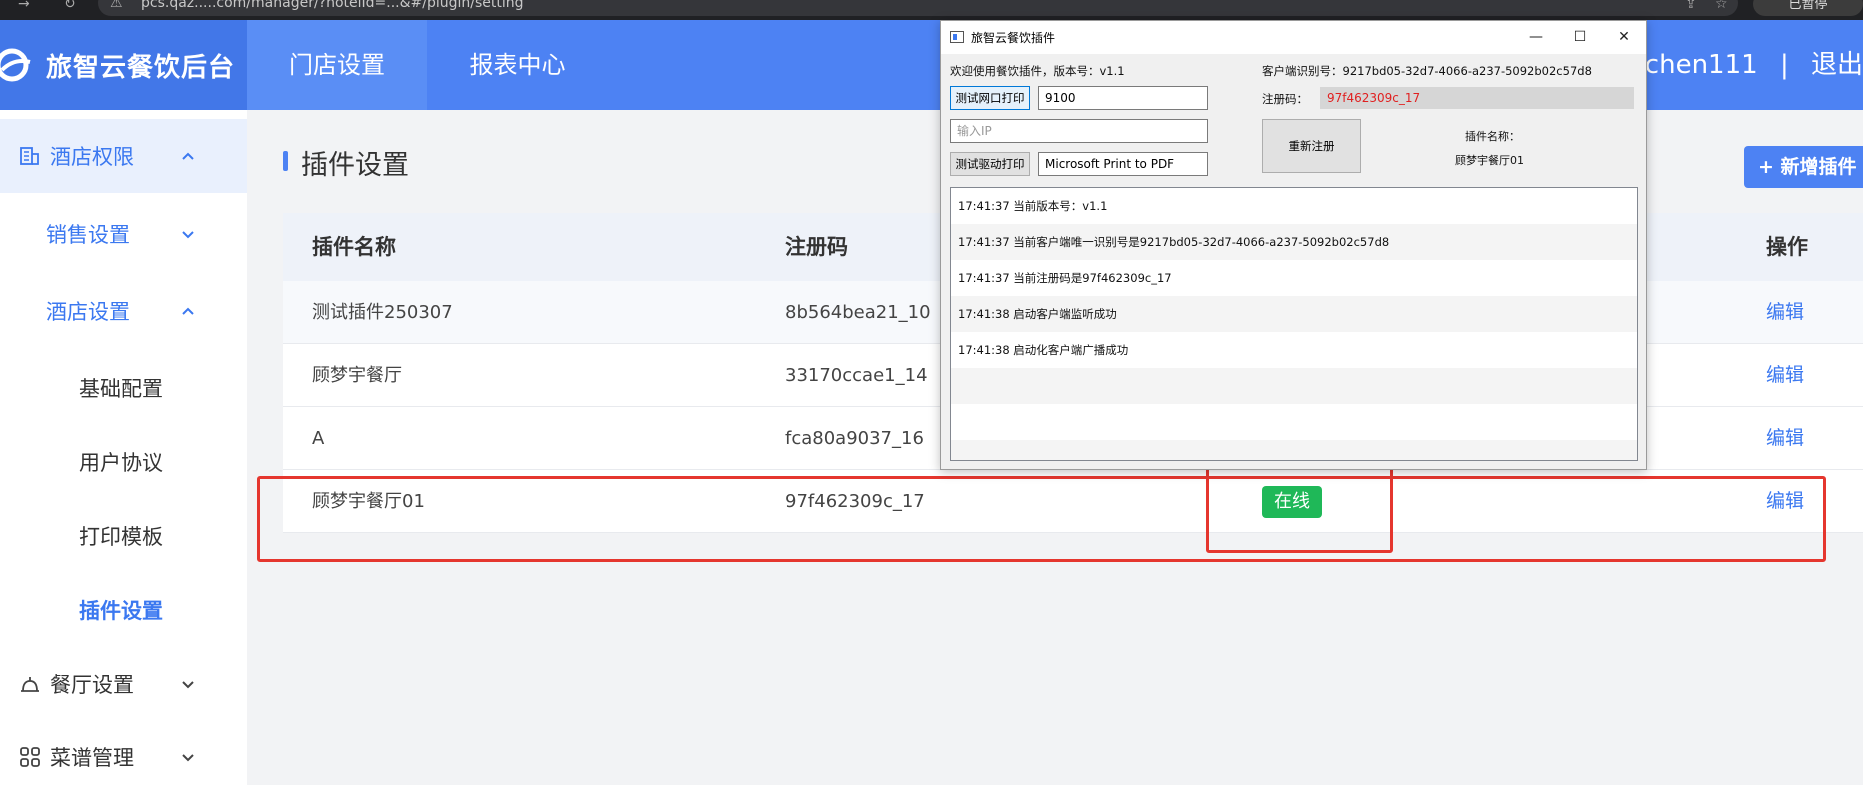 Image resolution: width=1863 pixels, height=785 pixels. What do you see at coordinates (1489, 160) in the screenshot?
I see `plugin-name-value: 顾梦宇餐厅01` at bounding box center [1489, 160].